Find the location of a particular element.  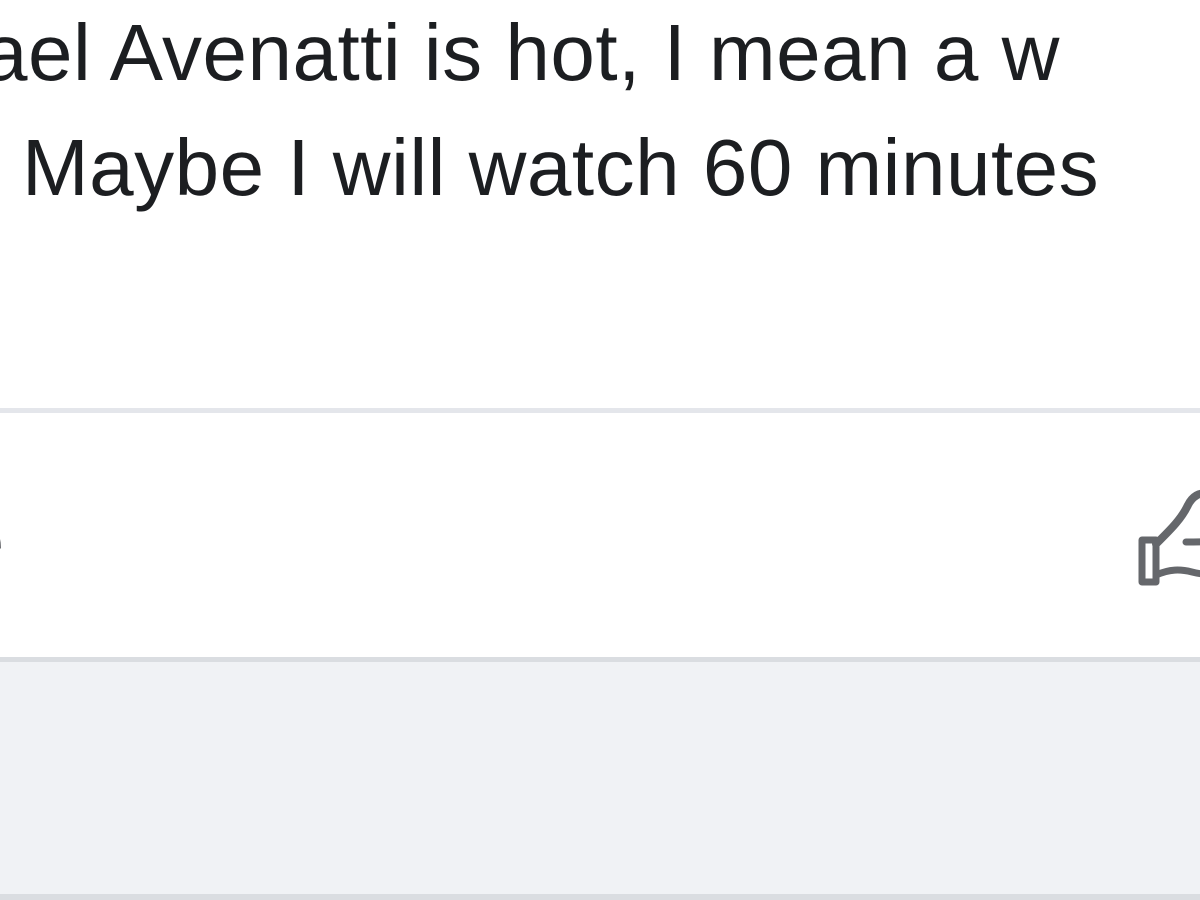

post-message-line-1: hael Avenatti is hot, I mean a w is located at coordinates (530, 52).